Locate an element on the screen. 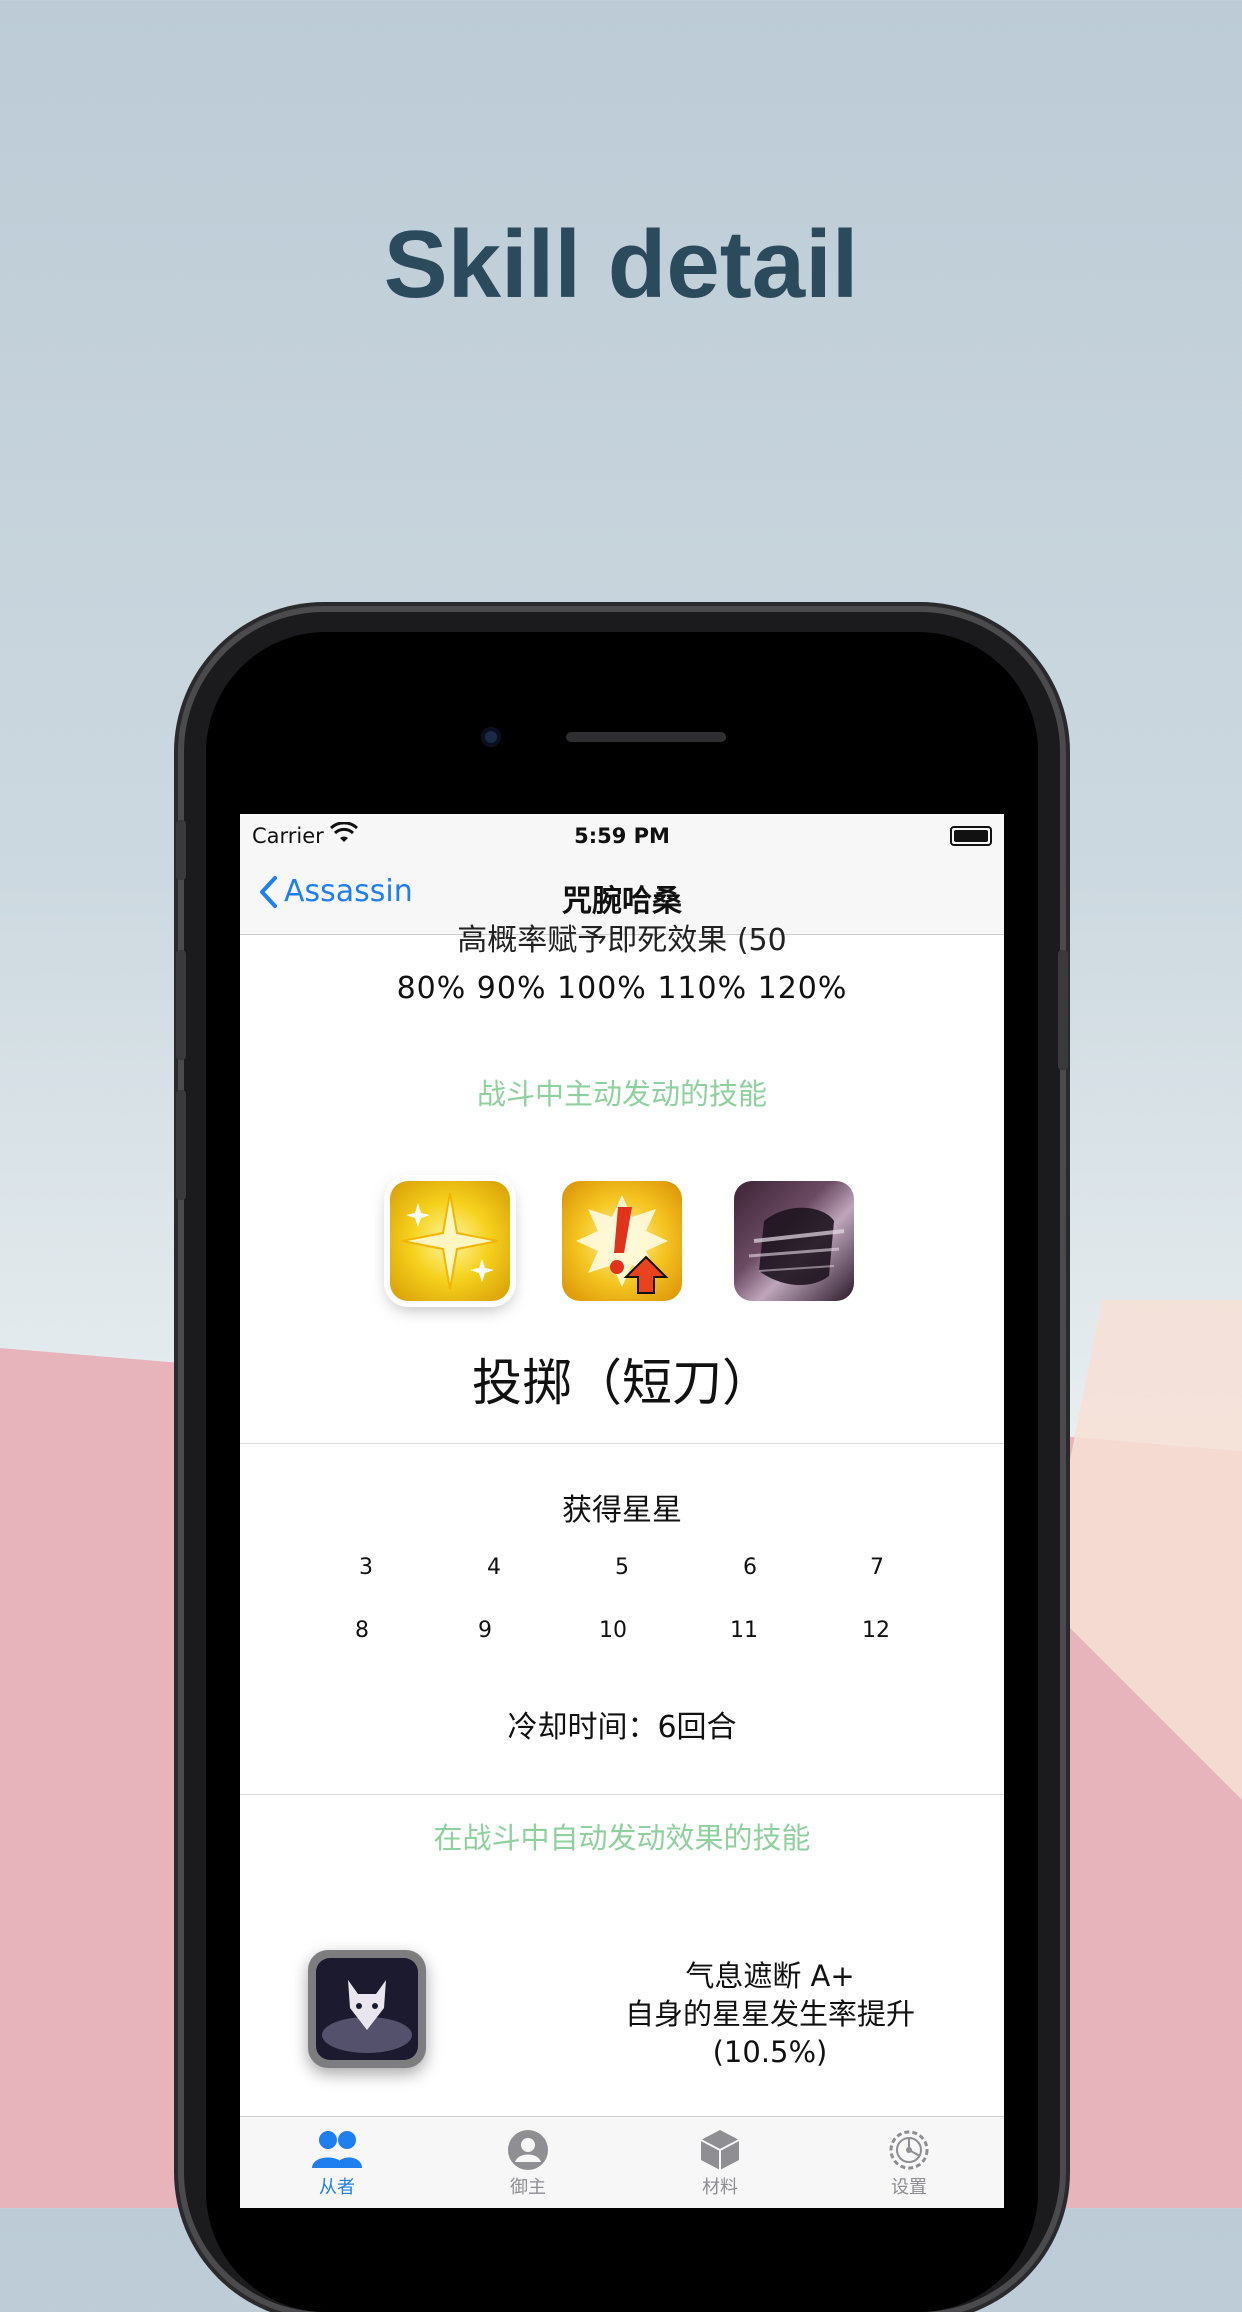  status-bar: Carrier 5:59 PM is located at coordinates (622, 835).